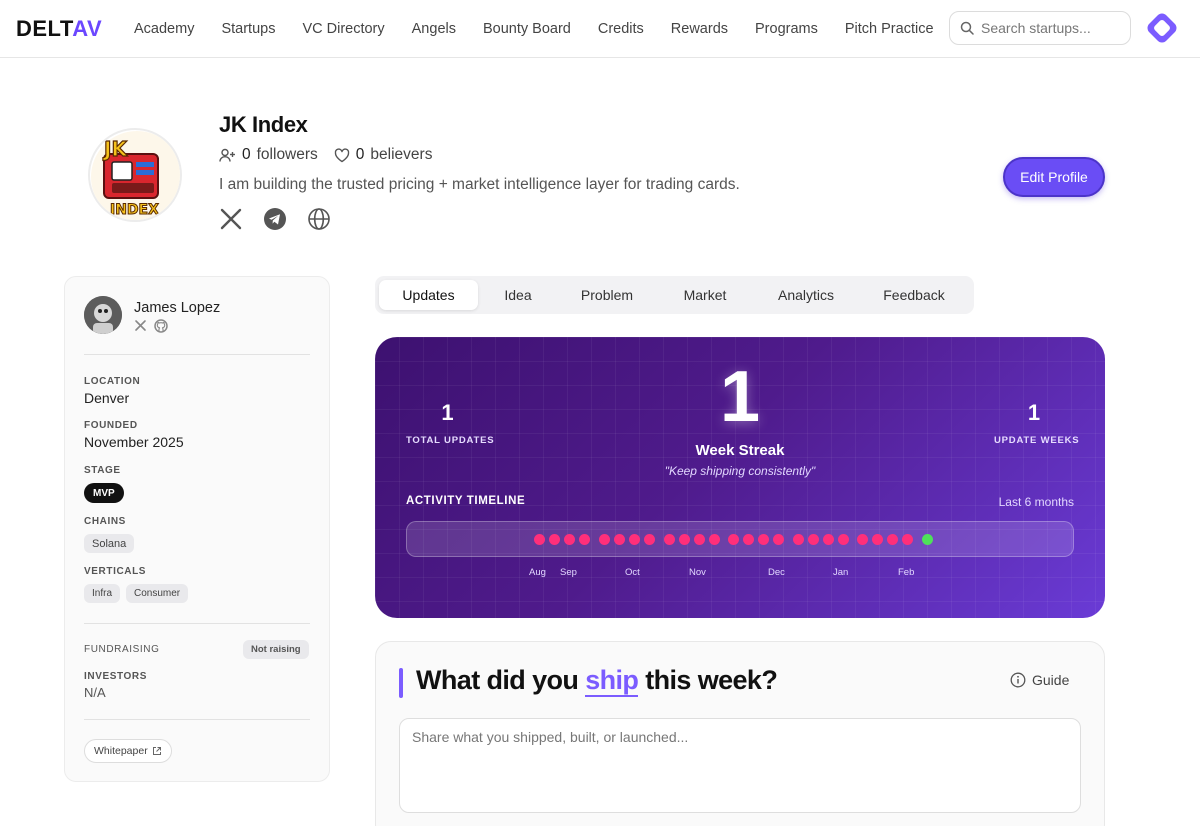 This screenshot has width=1200, height=826. I want to click on followers-count: 0, so click(246, 154).